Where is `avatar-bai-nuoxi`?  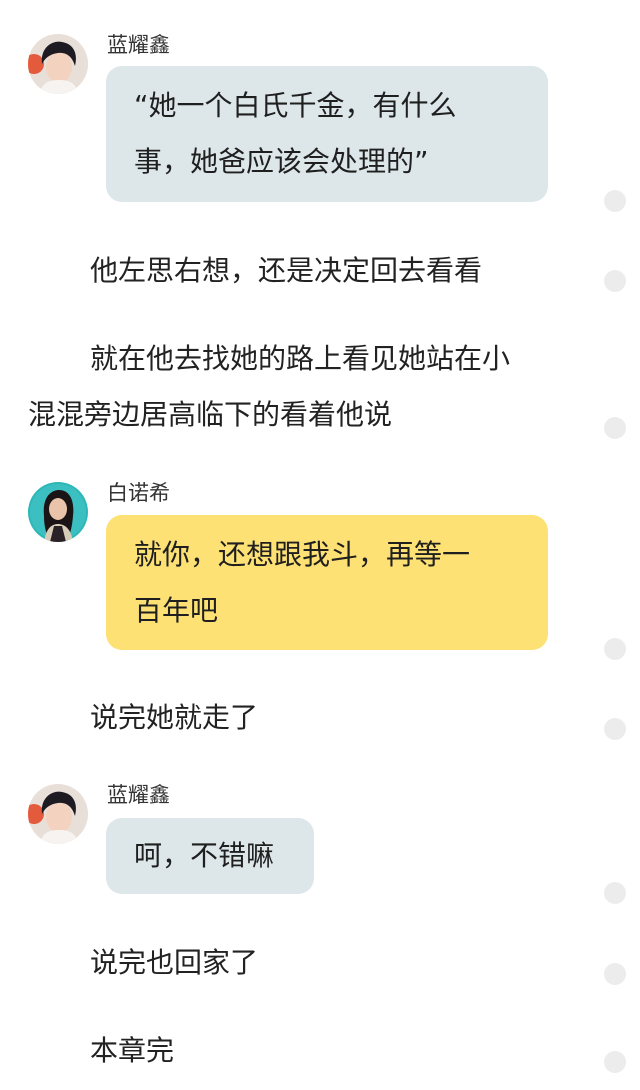
avatar-bai-nuoxi is located at coordinates (58, 512).